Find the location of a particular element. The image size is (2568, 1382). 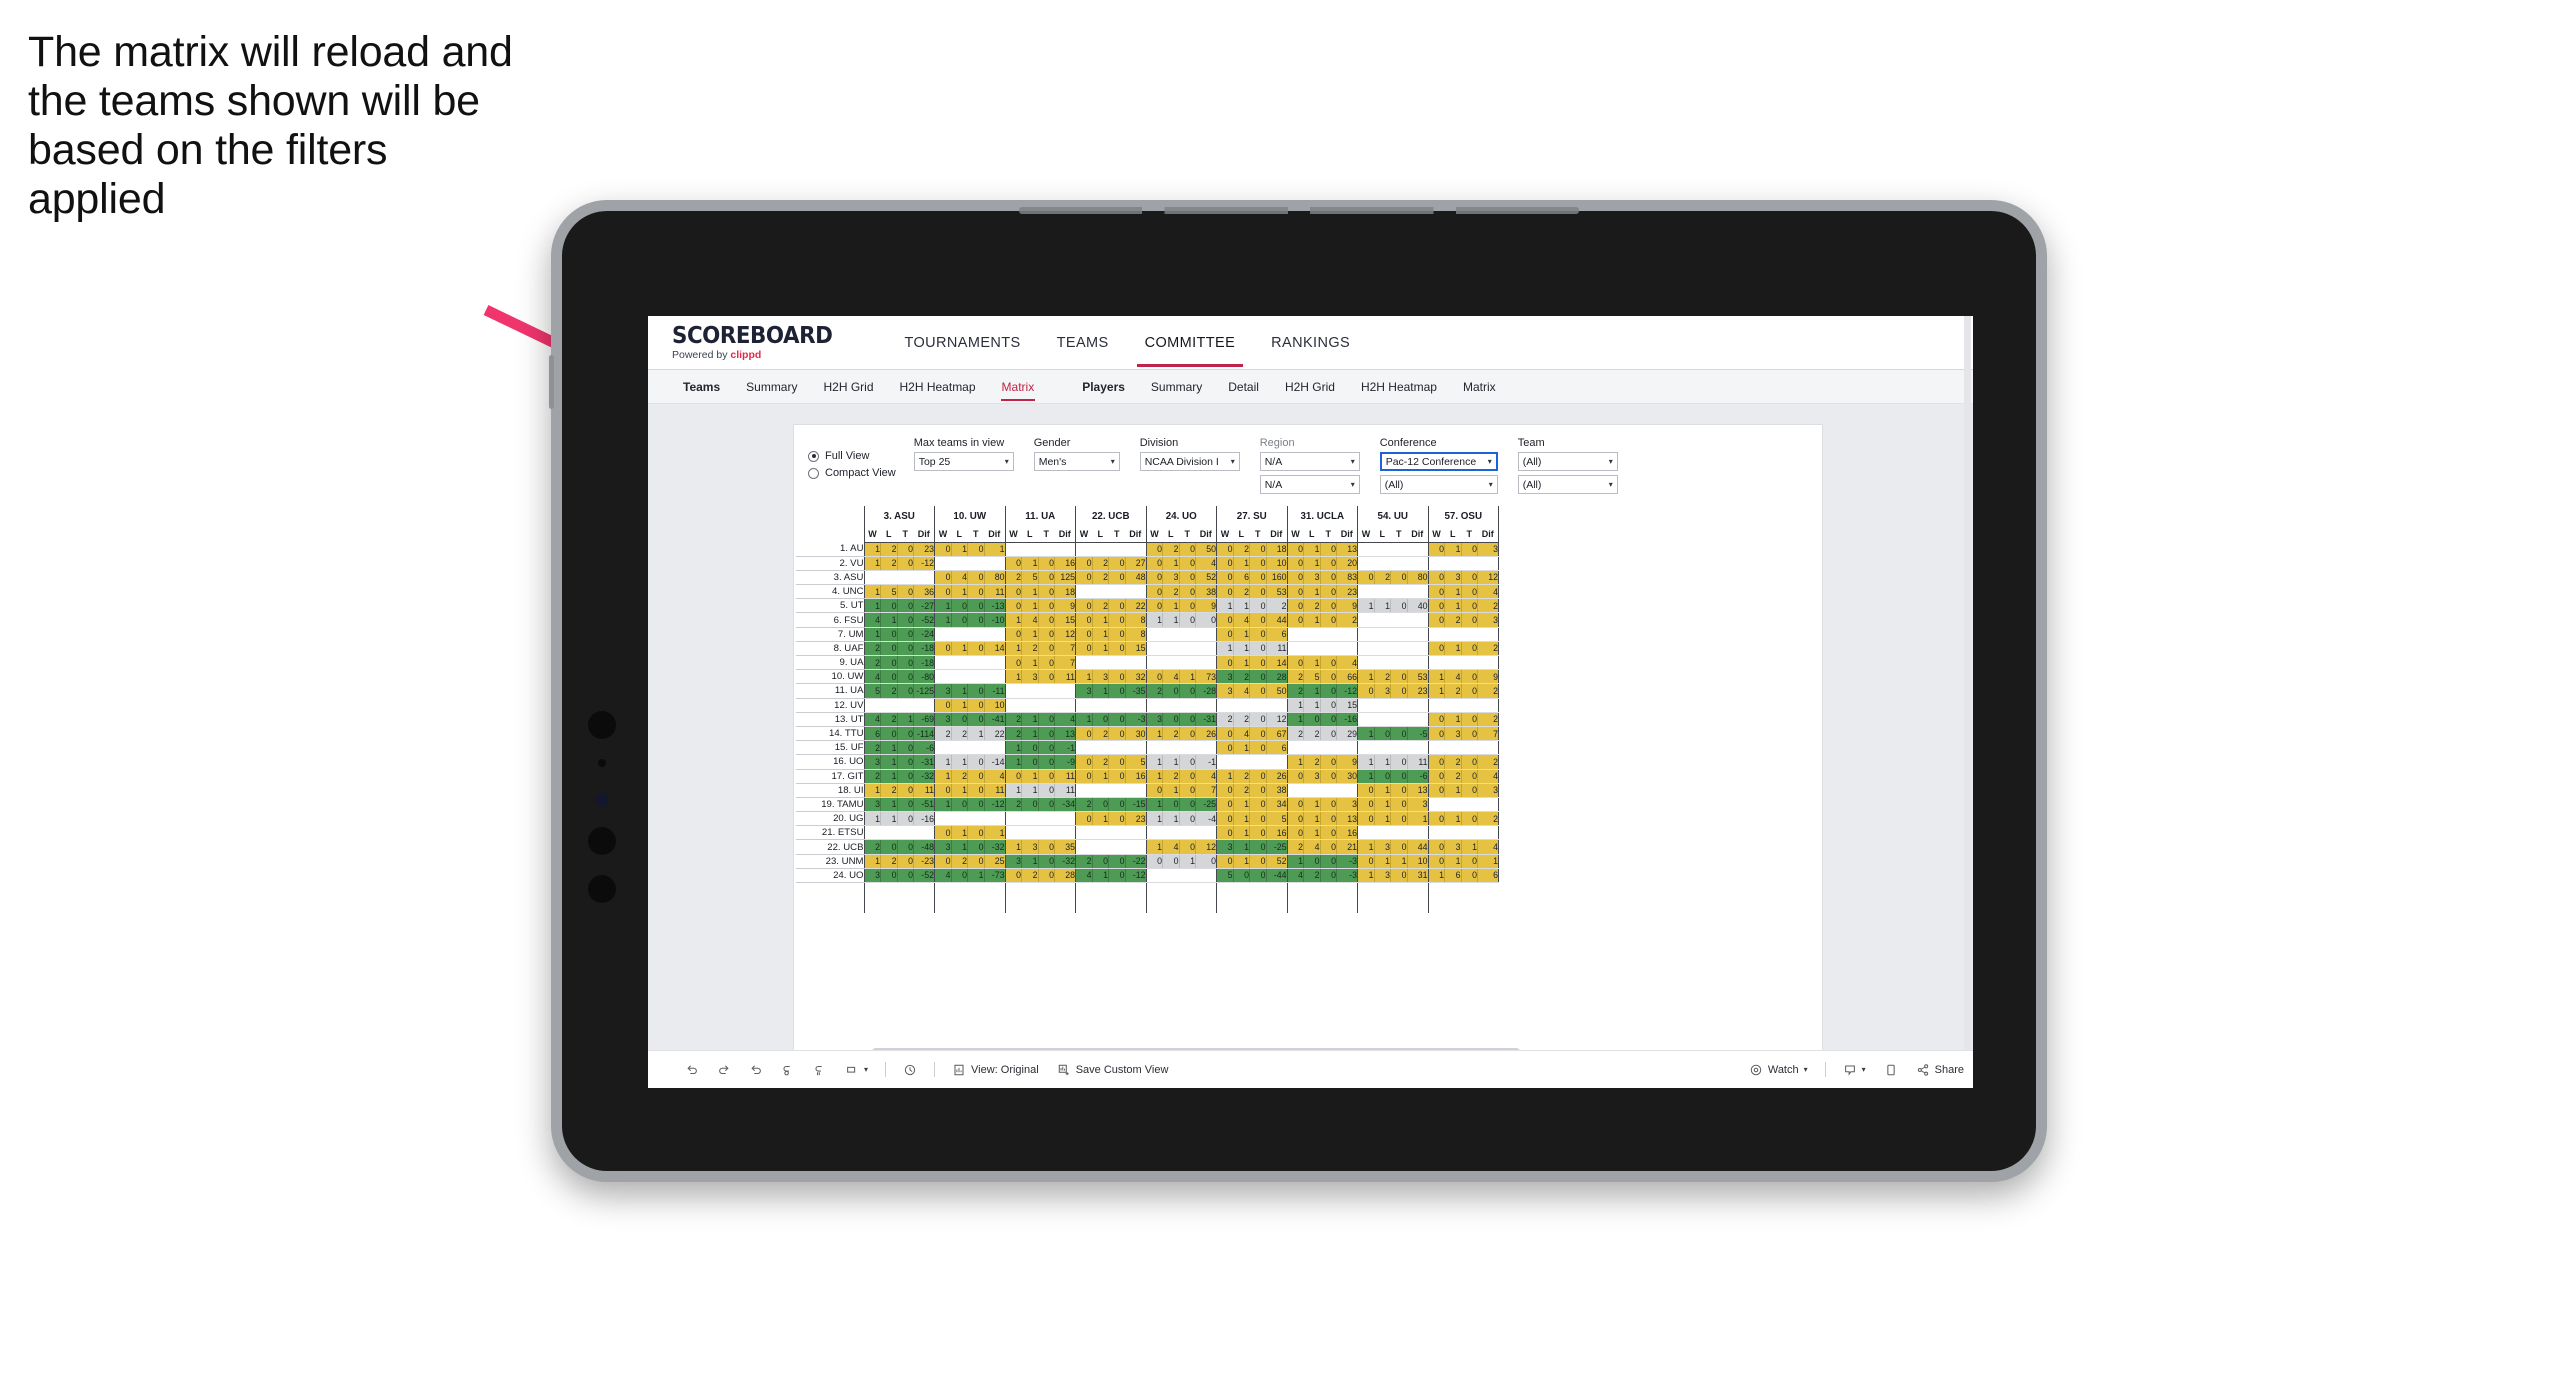

matrix-cell: -3 is located at coordinates (1347, 876).